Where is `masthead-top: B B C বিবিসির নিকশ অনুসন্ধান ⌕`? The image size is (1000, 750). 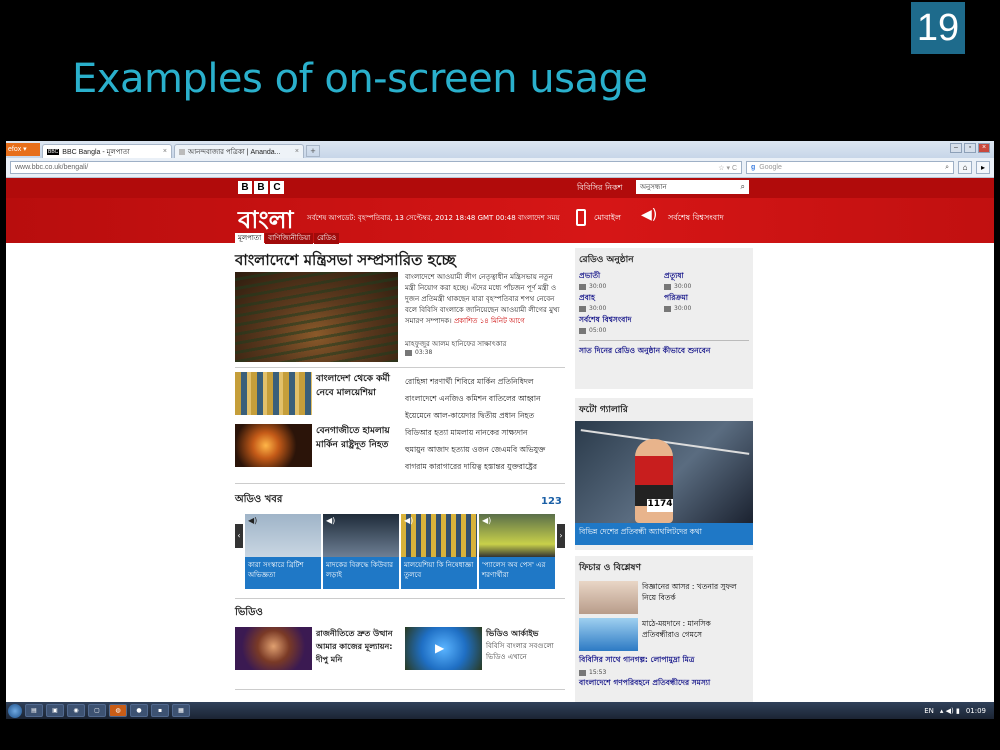 masthead-top: B B C বিবিসির নিকশ অনুসন্ধান ⌕ is located at coordinates (500, 188).